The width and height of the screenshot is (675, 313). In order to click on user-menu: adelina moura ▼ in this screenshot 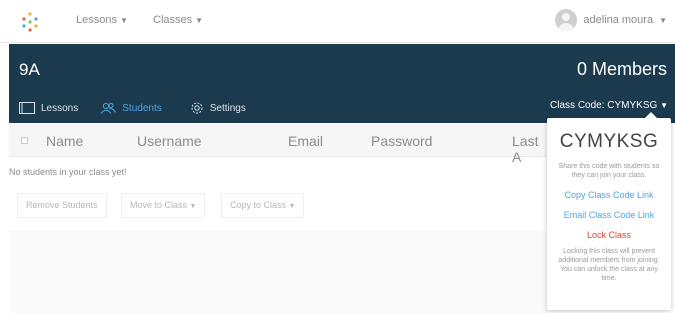, I will do `click(611, 20)`.